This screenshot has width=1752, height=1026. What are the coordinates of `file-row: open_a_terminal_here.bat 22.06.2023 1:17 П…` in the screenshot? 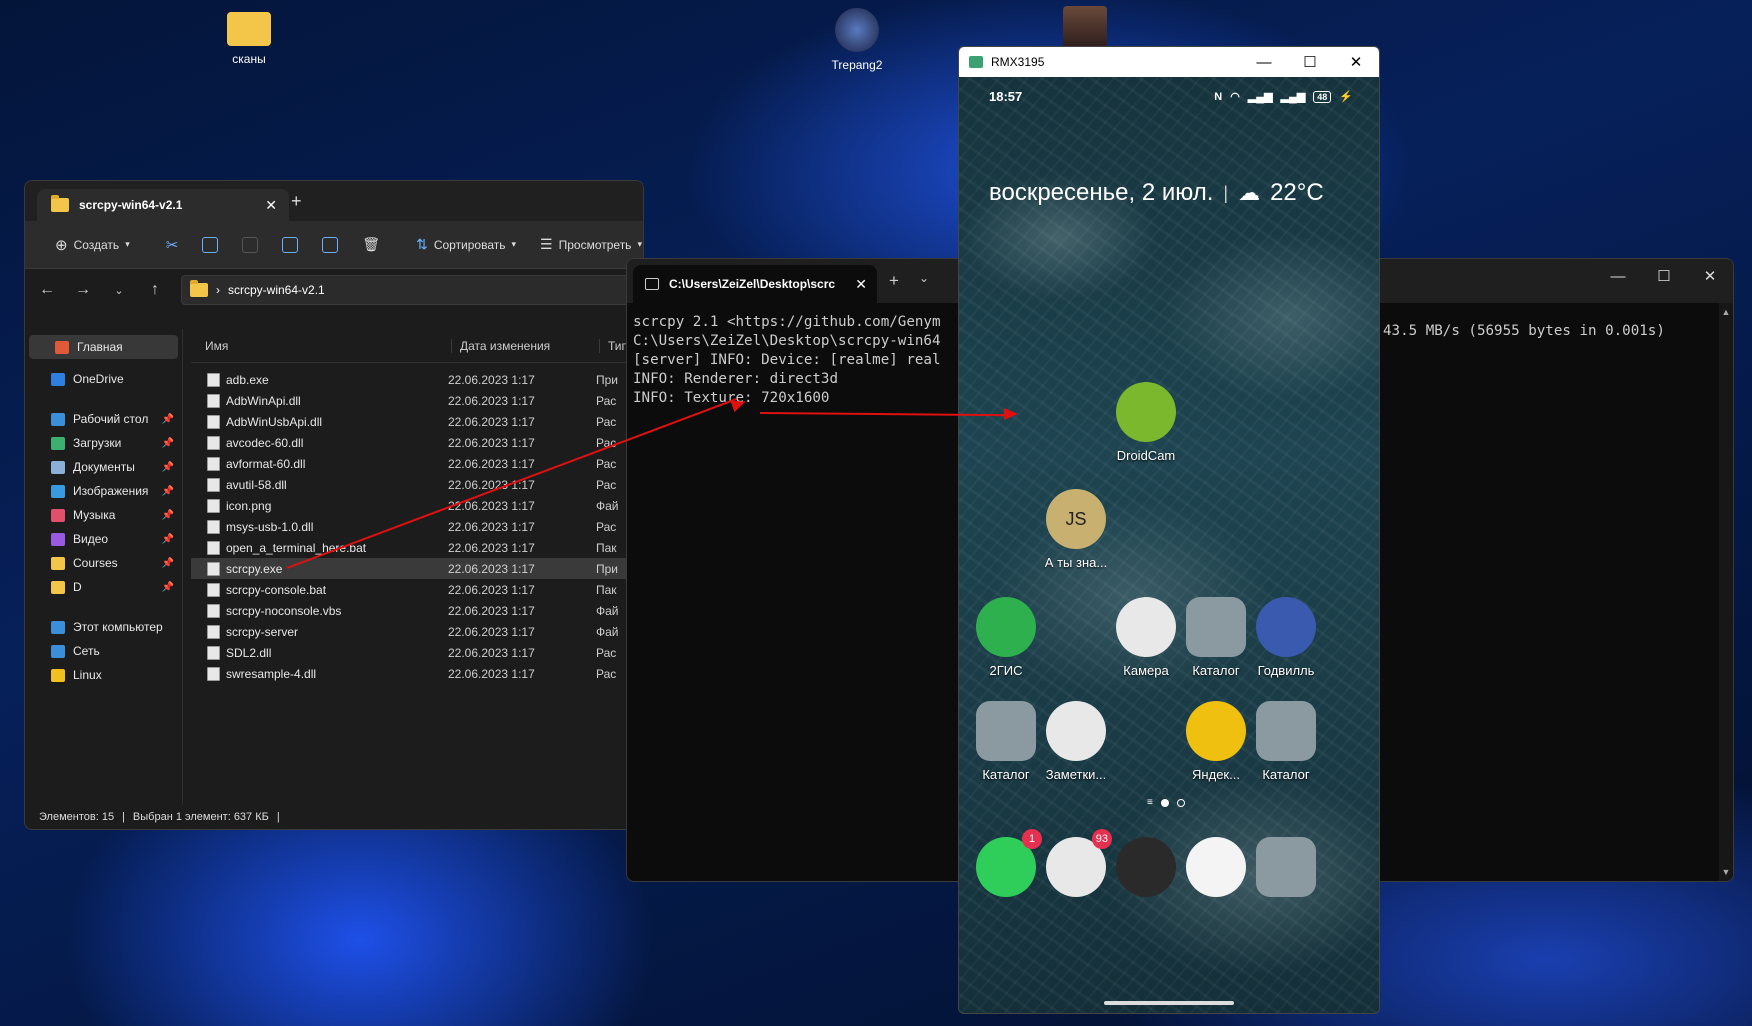 It's located at (417, 547).